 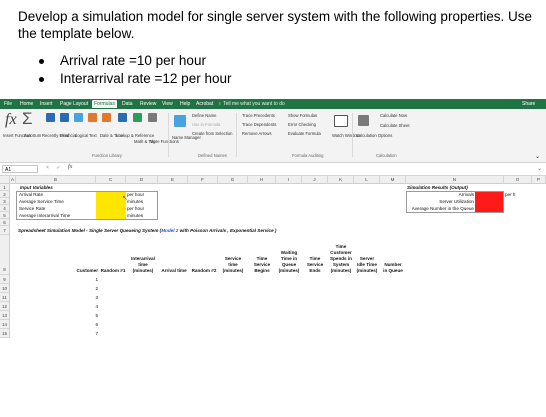 I want to click on lookup-icon, so click(x=122, y=117).